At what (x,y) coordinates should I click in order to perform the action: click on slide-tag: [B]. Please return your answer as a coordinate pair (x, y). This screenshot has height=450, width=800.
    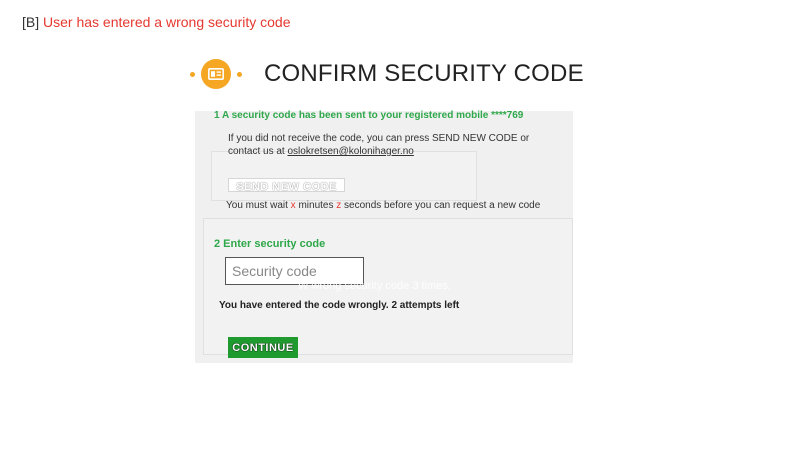
    Looking at the image, I should click on (31, 22).